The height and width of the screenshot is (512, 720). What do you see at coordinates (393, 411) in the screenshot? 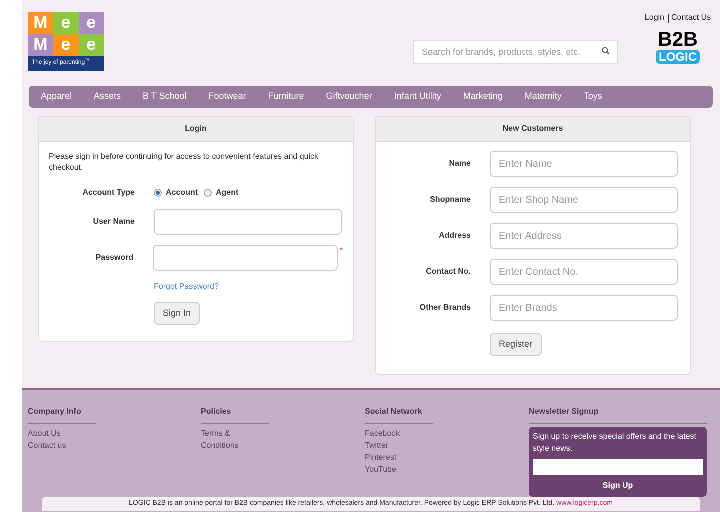
I see `footer-heading: Social Network` at bounding box center [393, 411].